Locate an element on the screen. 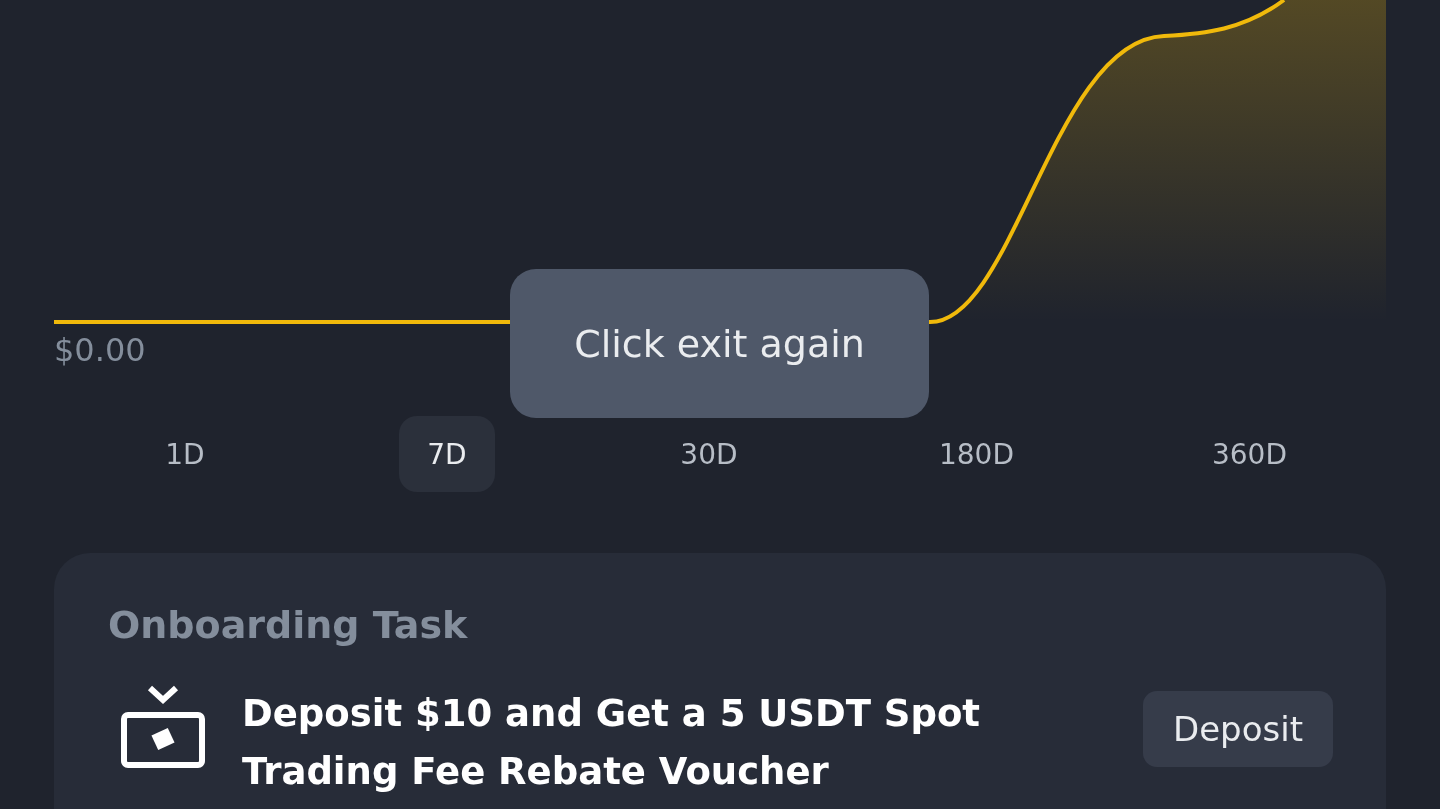 The image size is (1440, 809). axis-label: $0.00 is located at coordinates (100, 350).